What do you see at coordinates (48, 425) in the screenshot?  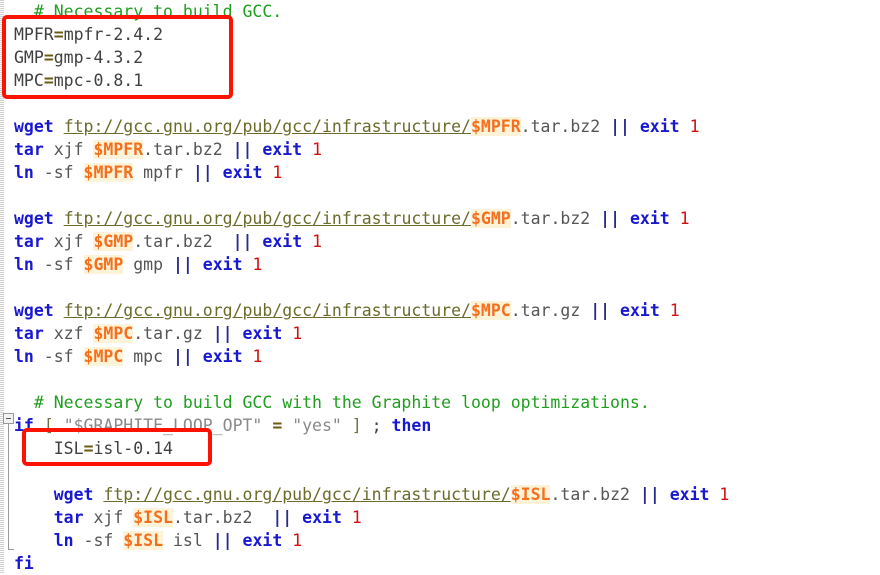 I see `token-bracket: [` at bounding box center [48, 425].